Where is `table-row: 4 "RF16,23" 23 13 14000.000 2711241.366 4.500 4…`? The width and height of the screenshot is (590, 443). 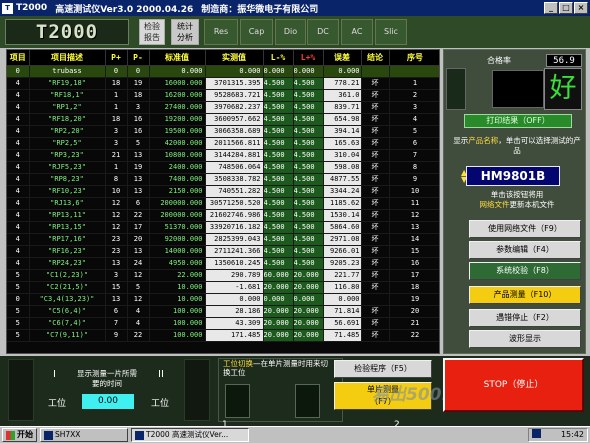
table-row: 4 "RF16,23" 23 13 14000.000 2711241.366 4.500 4… is located at coordinates (223, 251).